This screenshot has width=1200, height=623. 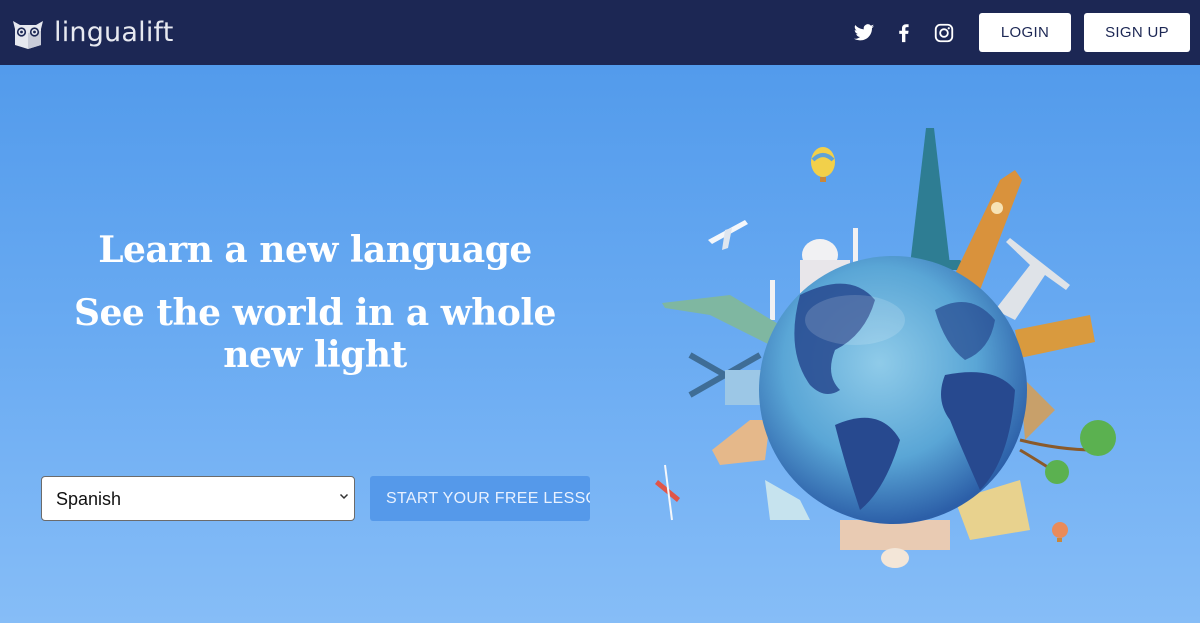 What do you see at coordinates (480, 498) in the screenshot?
I see `start-free-lesson-button: START YOUR FREE LESSON` at bounding box center [480, 498].